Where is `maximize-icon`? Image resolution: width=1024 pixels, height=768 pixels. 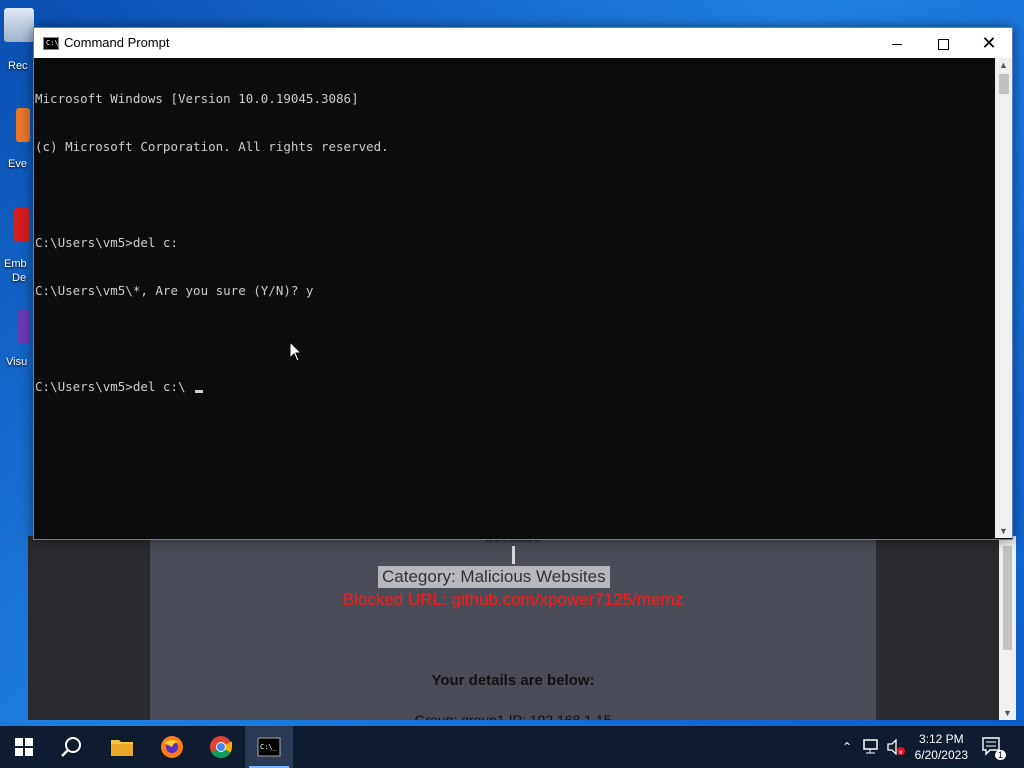 maximize-icon is located at coordinates (943, 44).